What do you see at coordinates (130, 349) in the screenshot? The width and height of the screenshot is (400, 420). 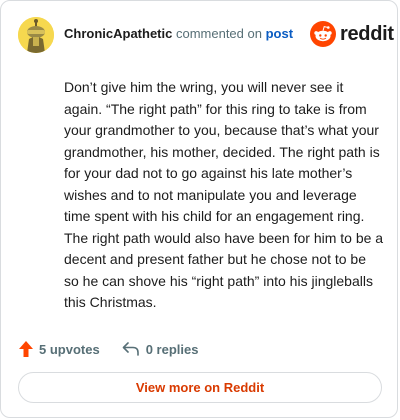 I see `reply-arrow-icon` at bounding box center [130, 349].